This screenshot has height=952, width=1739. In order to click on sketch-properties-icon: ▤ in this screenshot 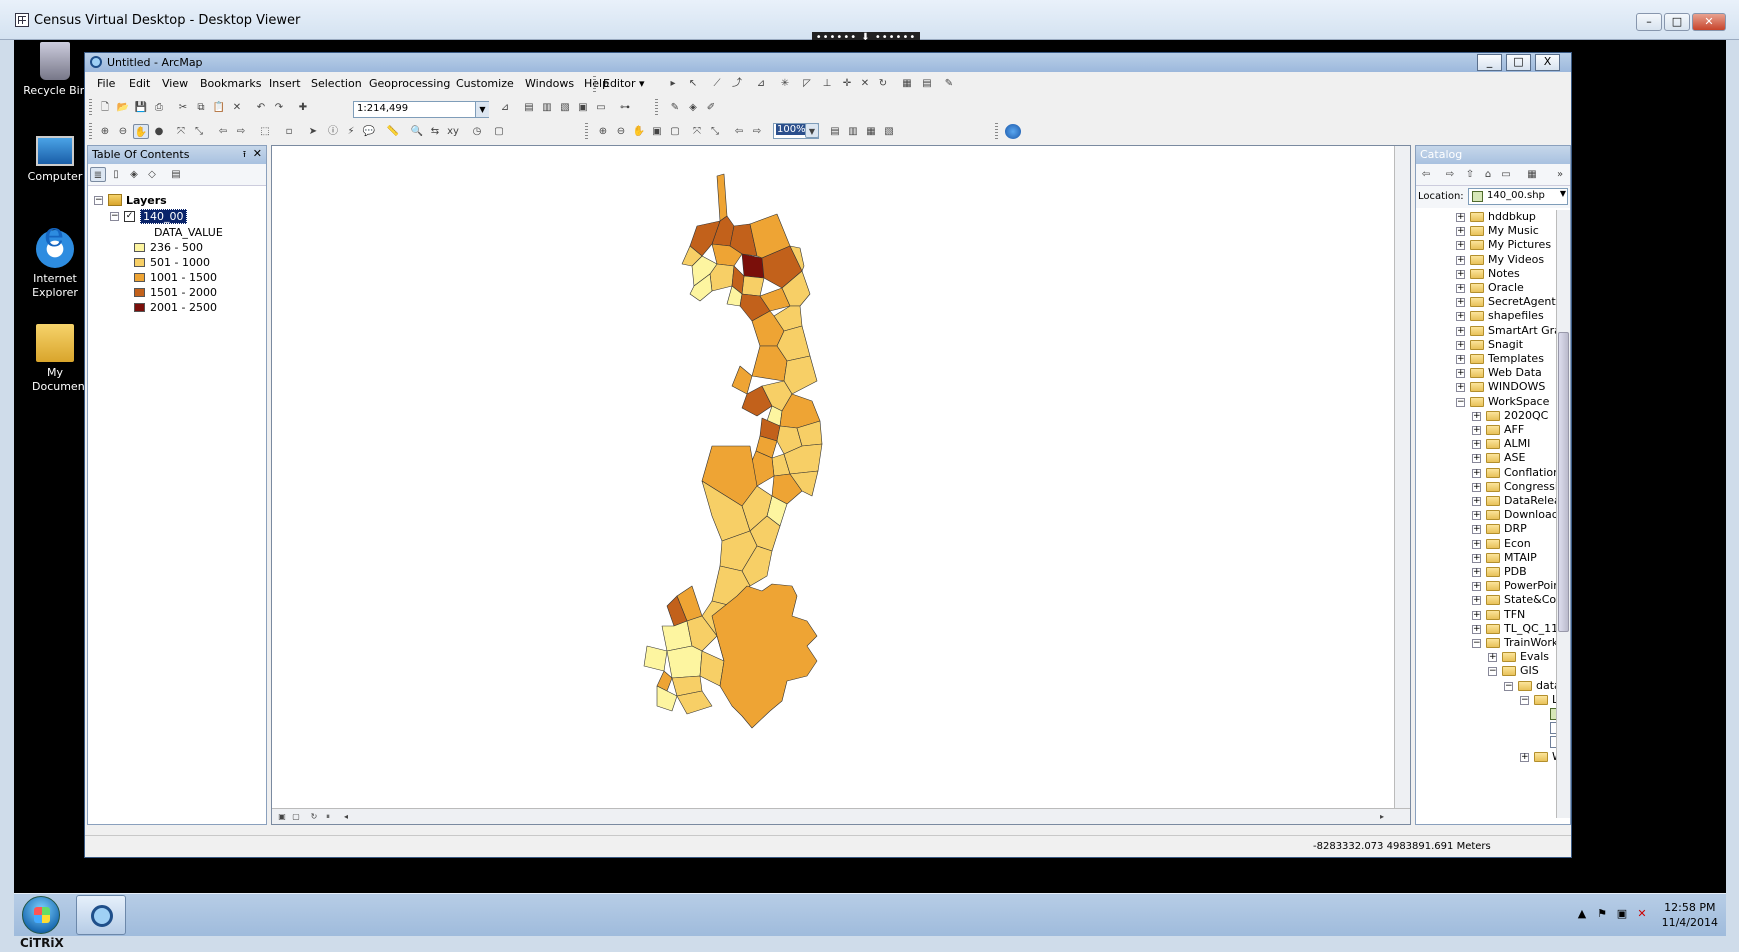, I will do `click(927, 83)`.